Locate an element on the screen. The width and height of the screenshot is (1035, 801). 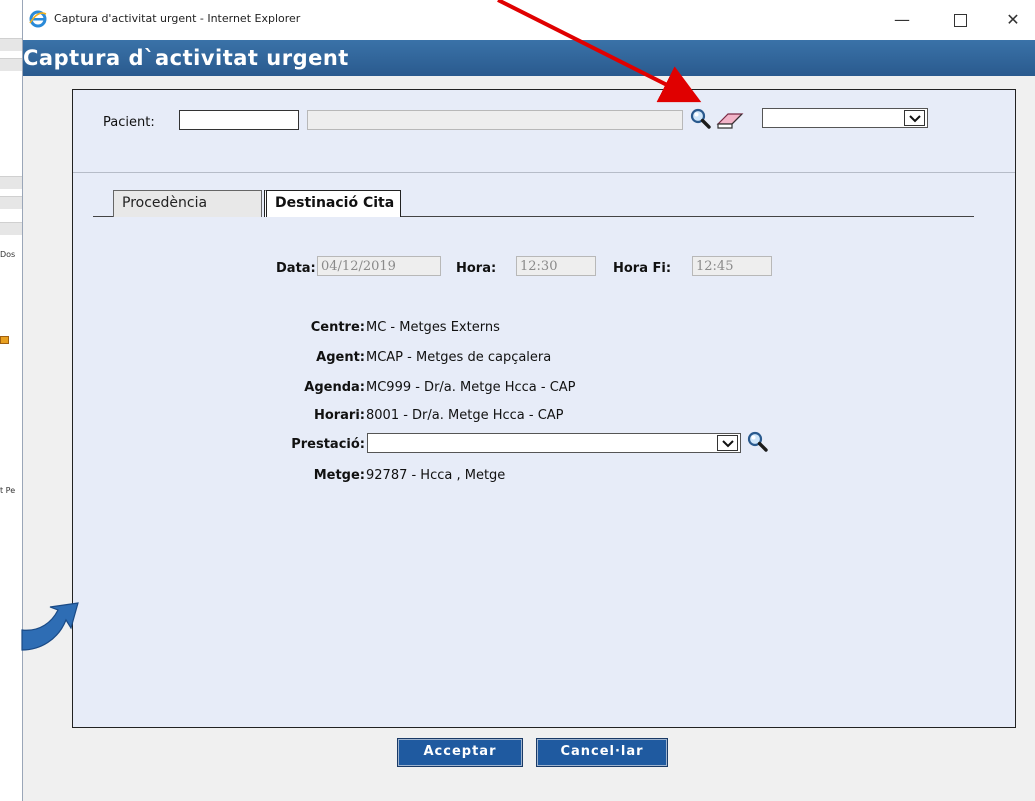
patient-filter-select is located at coordinates (845, 118).